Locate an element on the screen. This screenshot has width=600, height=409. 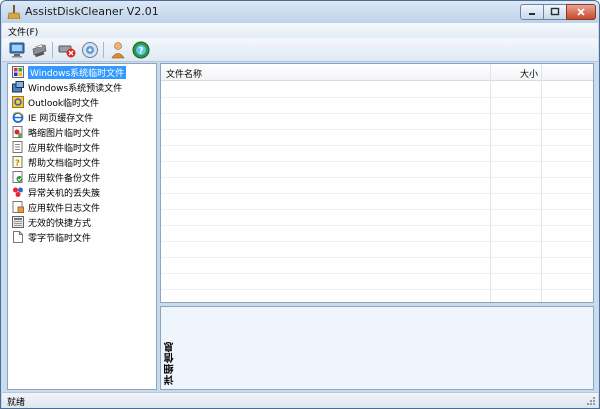
monitor-icon is located at coordinates (17, 50).